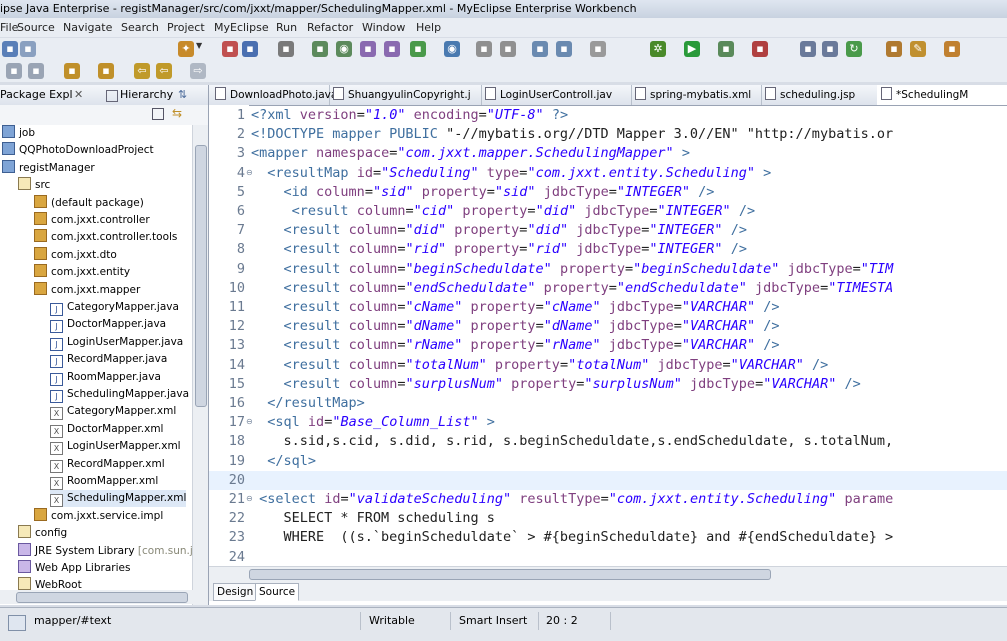 The width and height of the screenshot is (1007, 641). Describe the element at coordinates (91, 272) in the screenshot. I see `tree-item-label: com.jxxt.entity` at that location.